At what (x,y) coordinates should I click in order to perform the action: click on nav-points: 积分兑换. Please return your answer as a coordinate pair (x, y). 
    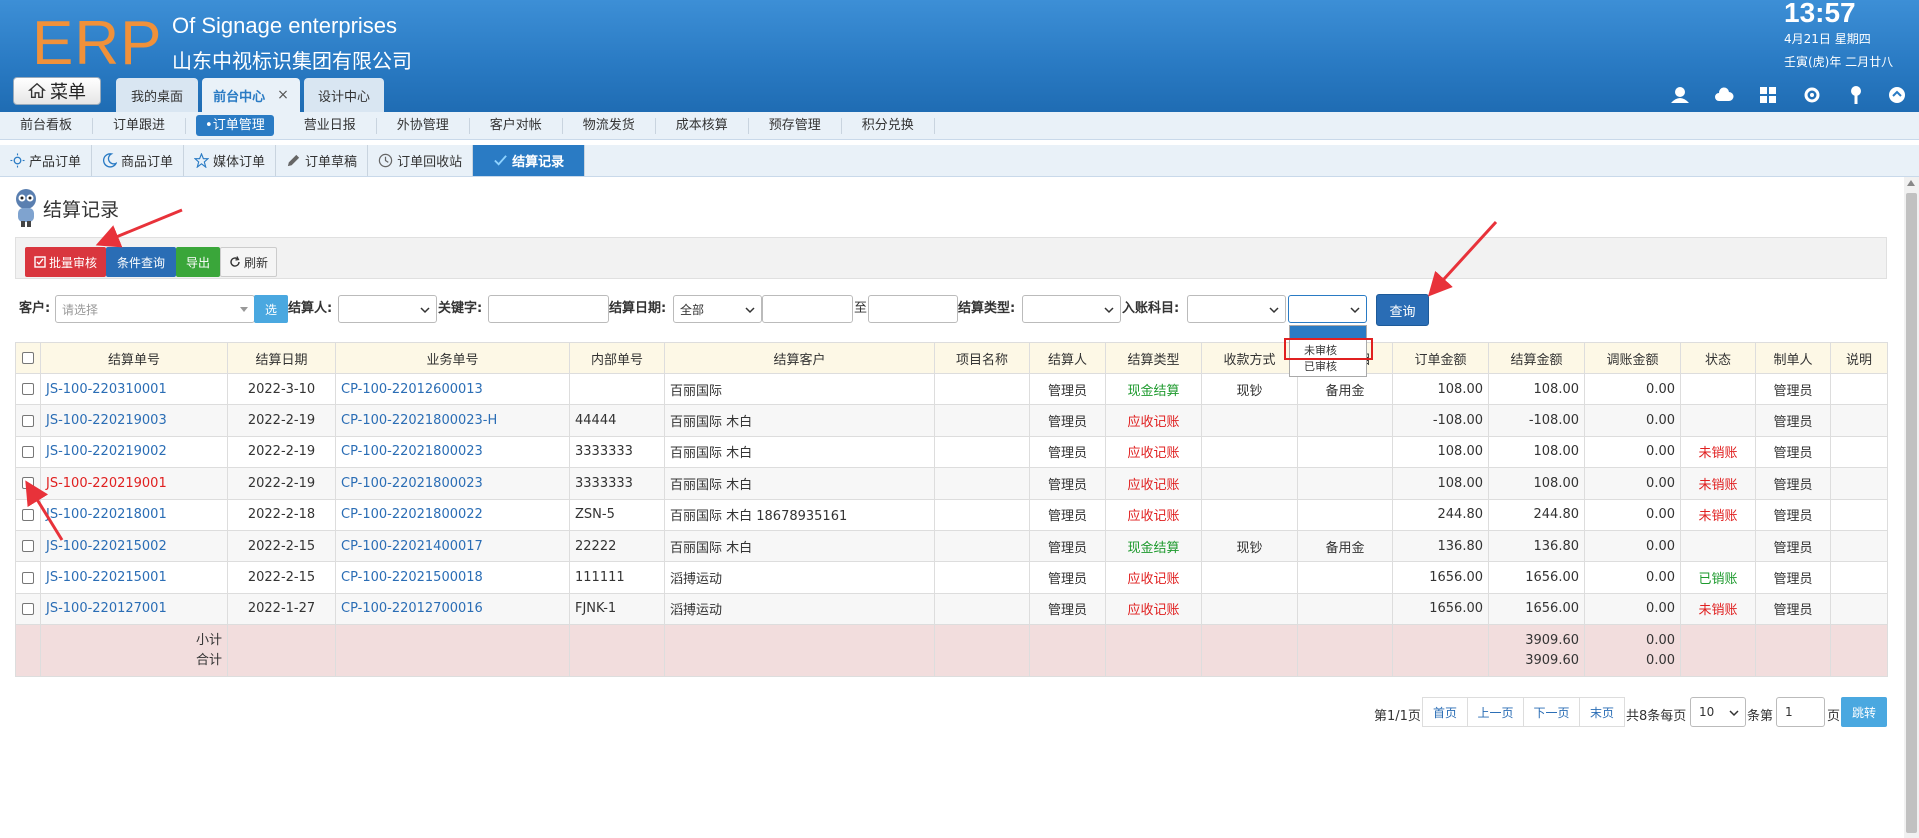
    Looking at the image, I should click on (888, 125).